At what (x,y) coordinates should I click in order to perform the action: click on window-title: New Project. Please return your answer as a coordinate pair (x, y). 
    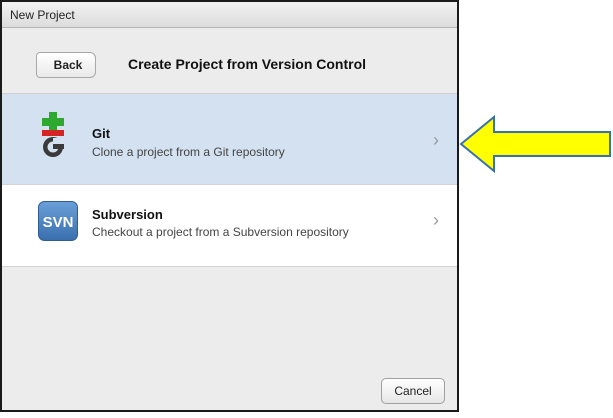
    Looking at the image, I should click on (42, 14).